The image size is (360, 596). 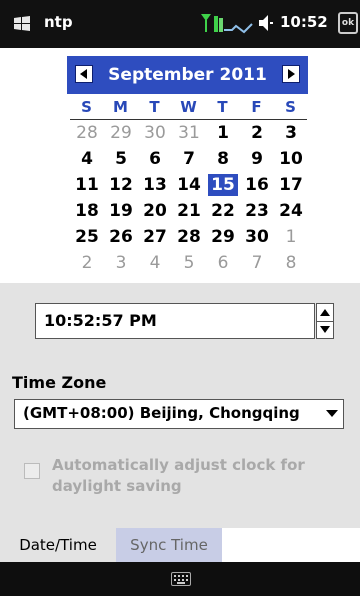 What do you see at coordinates (332, 413) in the screenshot?
I see `dropdown-arrow-icon` at bounding box center [332, 413].